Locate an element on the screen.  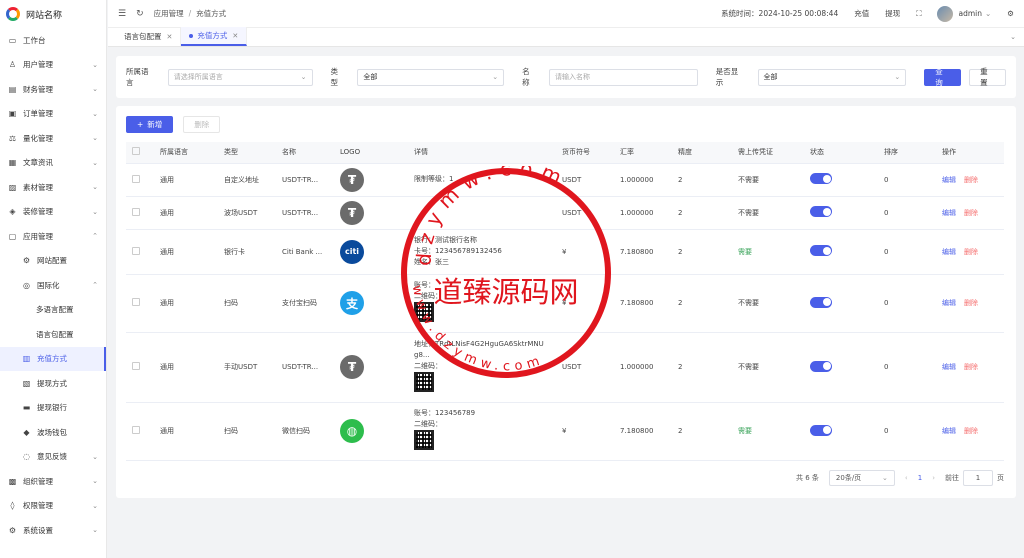
sidebar-item: 语言包配置 is located at coordinates (53, 334).